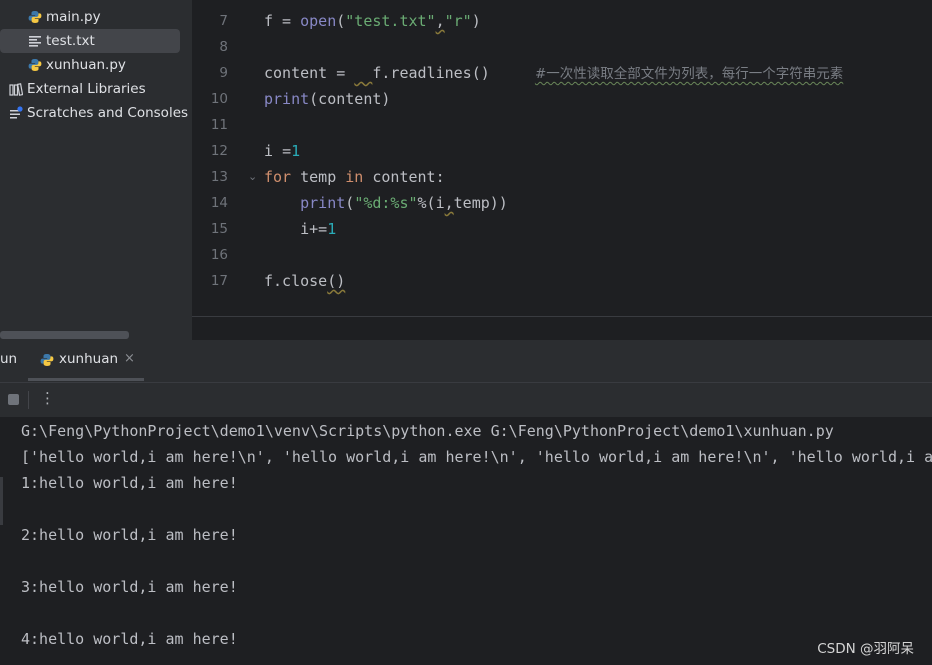  Describe the element at coordinates (129, 483) in the screenshot. I see `console-line: 1:hello world,i am here!` at that location.